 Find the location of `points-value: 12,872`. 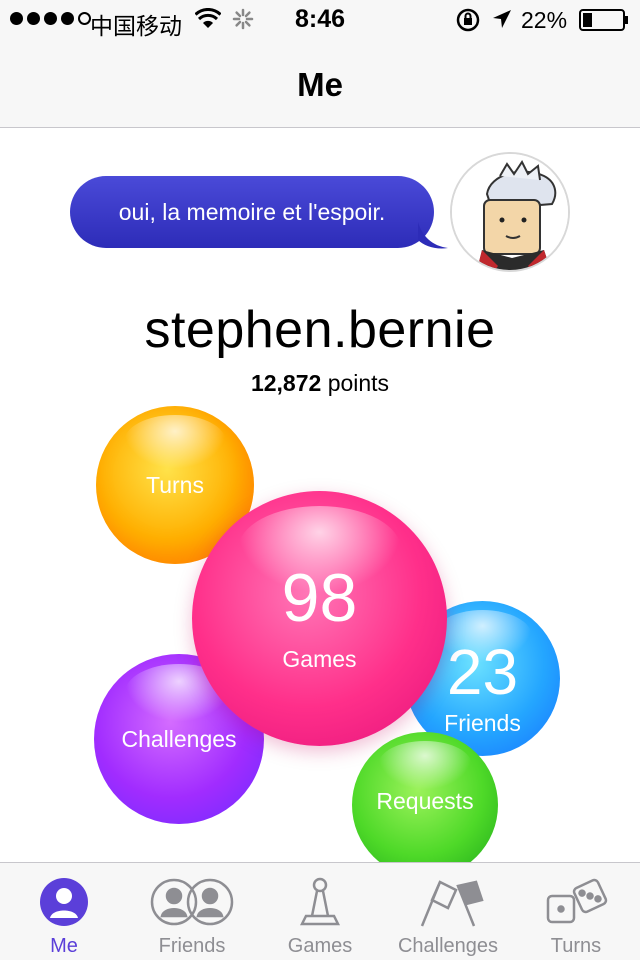

points-value: 12,872 is located at coordinates (286, 383).